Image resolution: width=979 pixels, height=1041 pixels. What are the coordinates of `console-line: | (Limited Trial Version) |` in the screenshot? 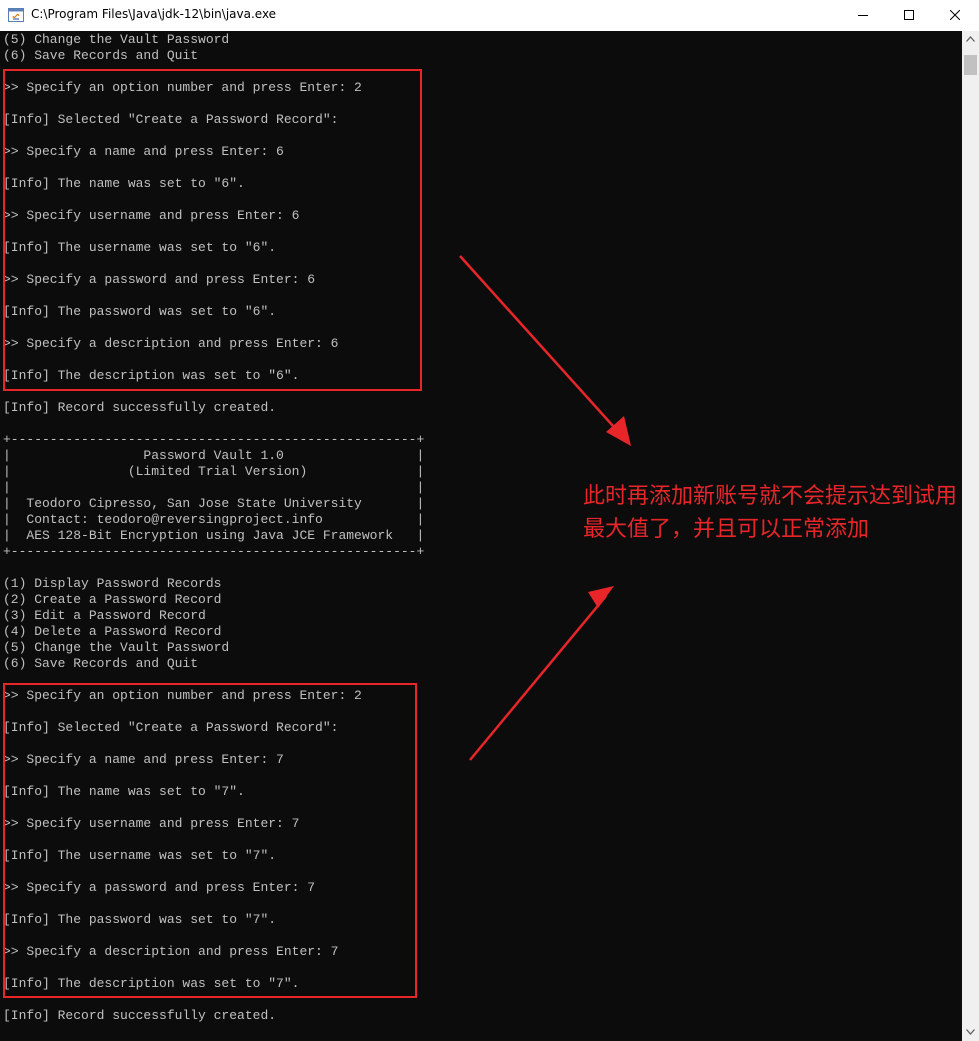 It's located at (214, 471).